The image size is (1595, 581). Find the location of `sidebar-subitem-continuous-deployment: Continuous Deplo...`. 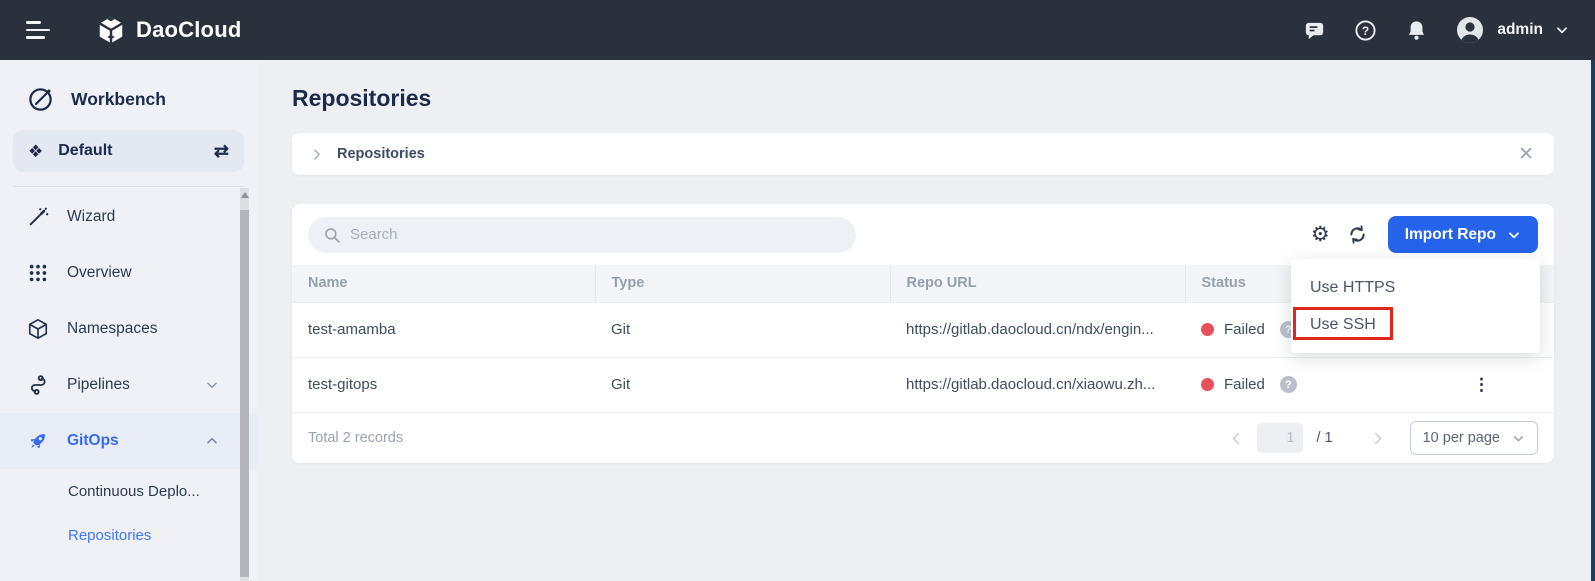

sidebar-subitem-continuous-deployment: Continuous Deplo... is located at coordinates (128, 491).